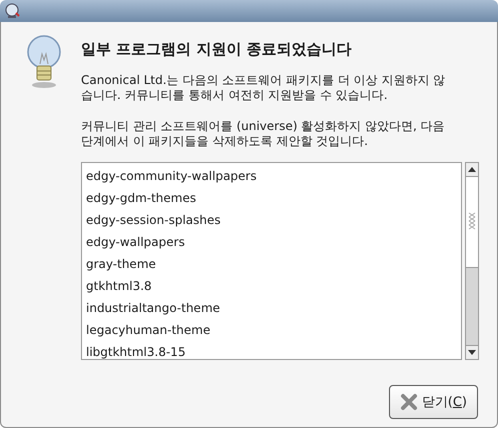 The image size is (498, 428). I want to click on grip-icon, so click(472, 222).